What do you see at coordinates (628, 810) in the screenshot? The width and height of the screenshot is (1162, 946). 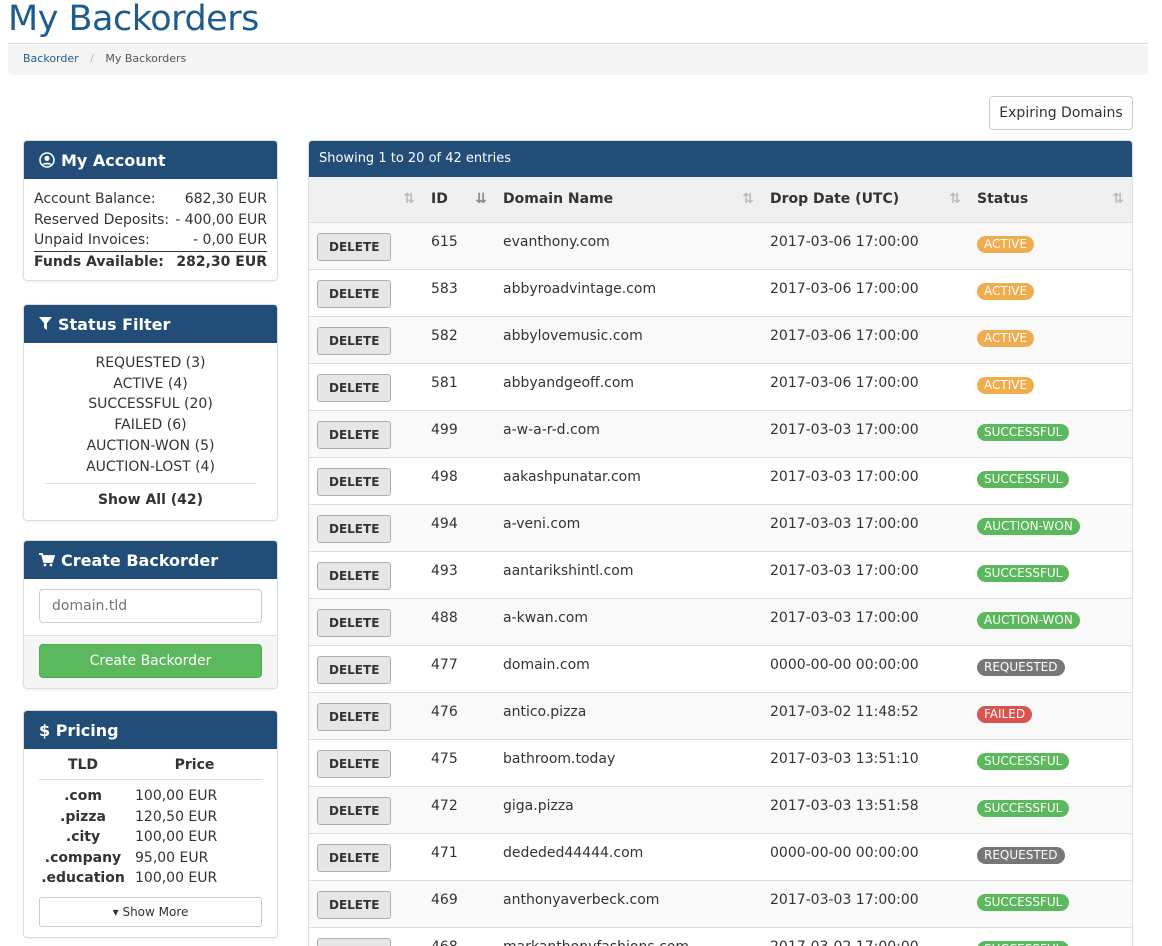 I see `domain-cell: giga.pizza` at bounding box center [628, 810].